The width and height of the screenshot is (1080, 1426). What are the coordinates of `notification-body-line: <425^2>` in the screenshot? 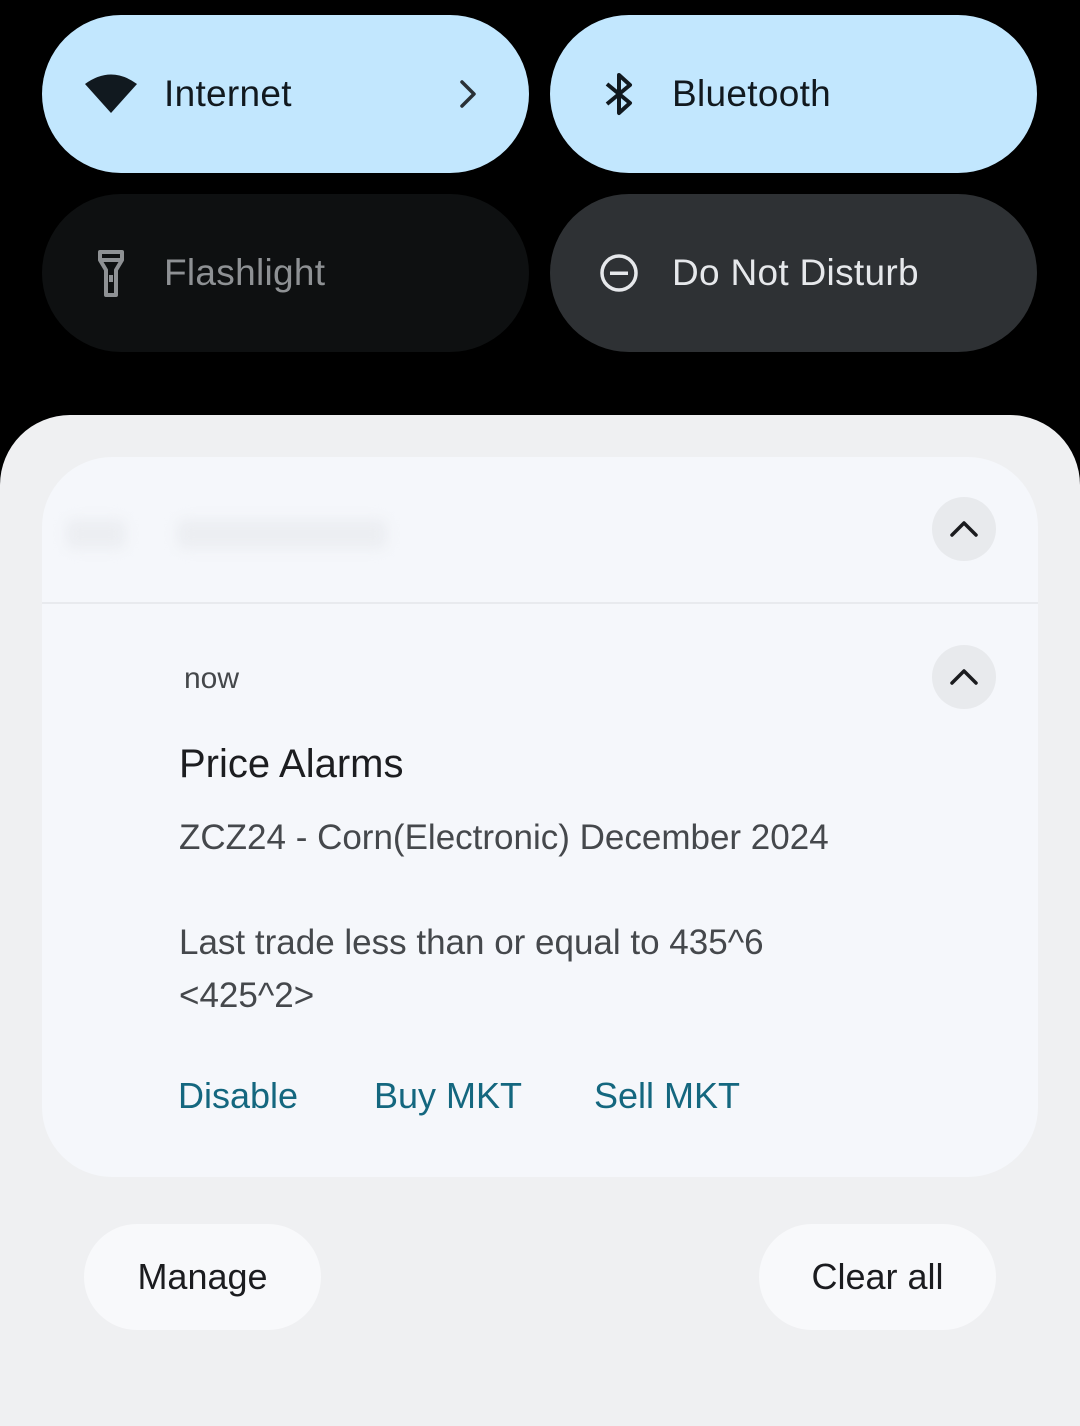 It's located at (247, 995).